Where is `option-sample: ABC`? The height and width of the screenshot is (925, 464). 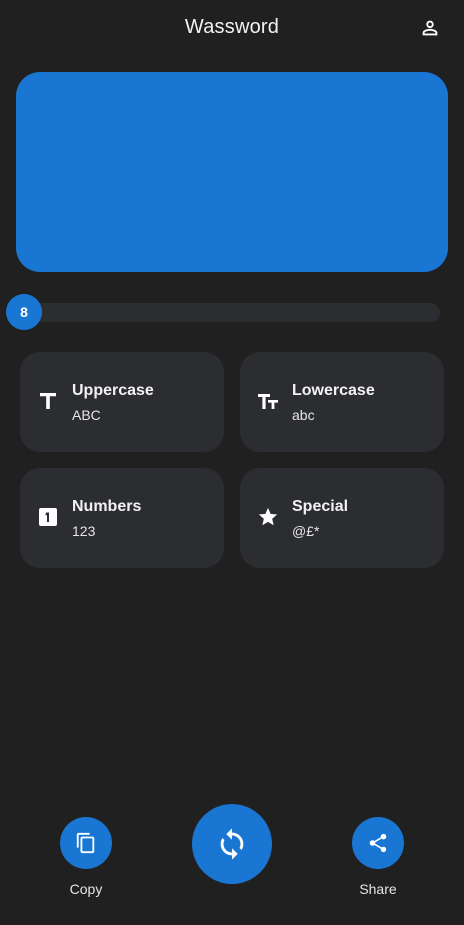 option-sample: ABC is located at coordinates (86, 415).